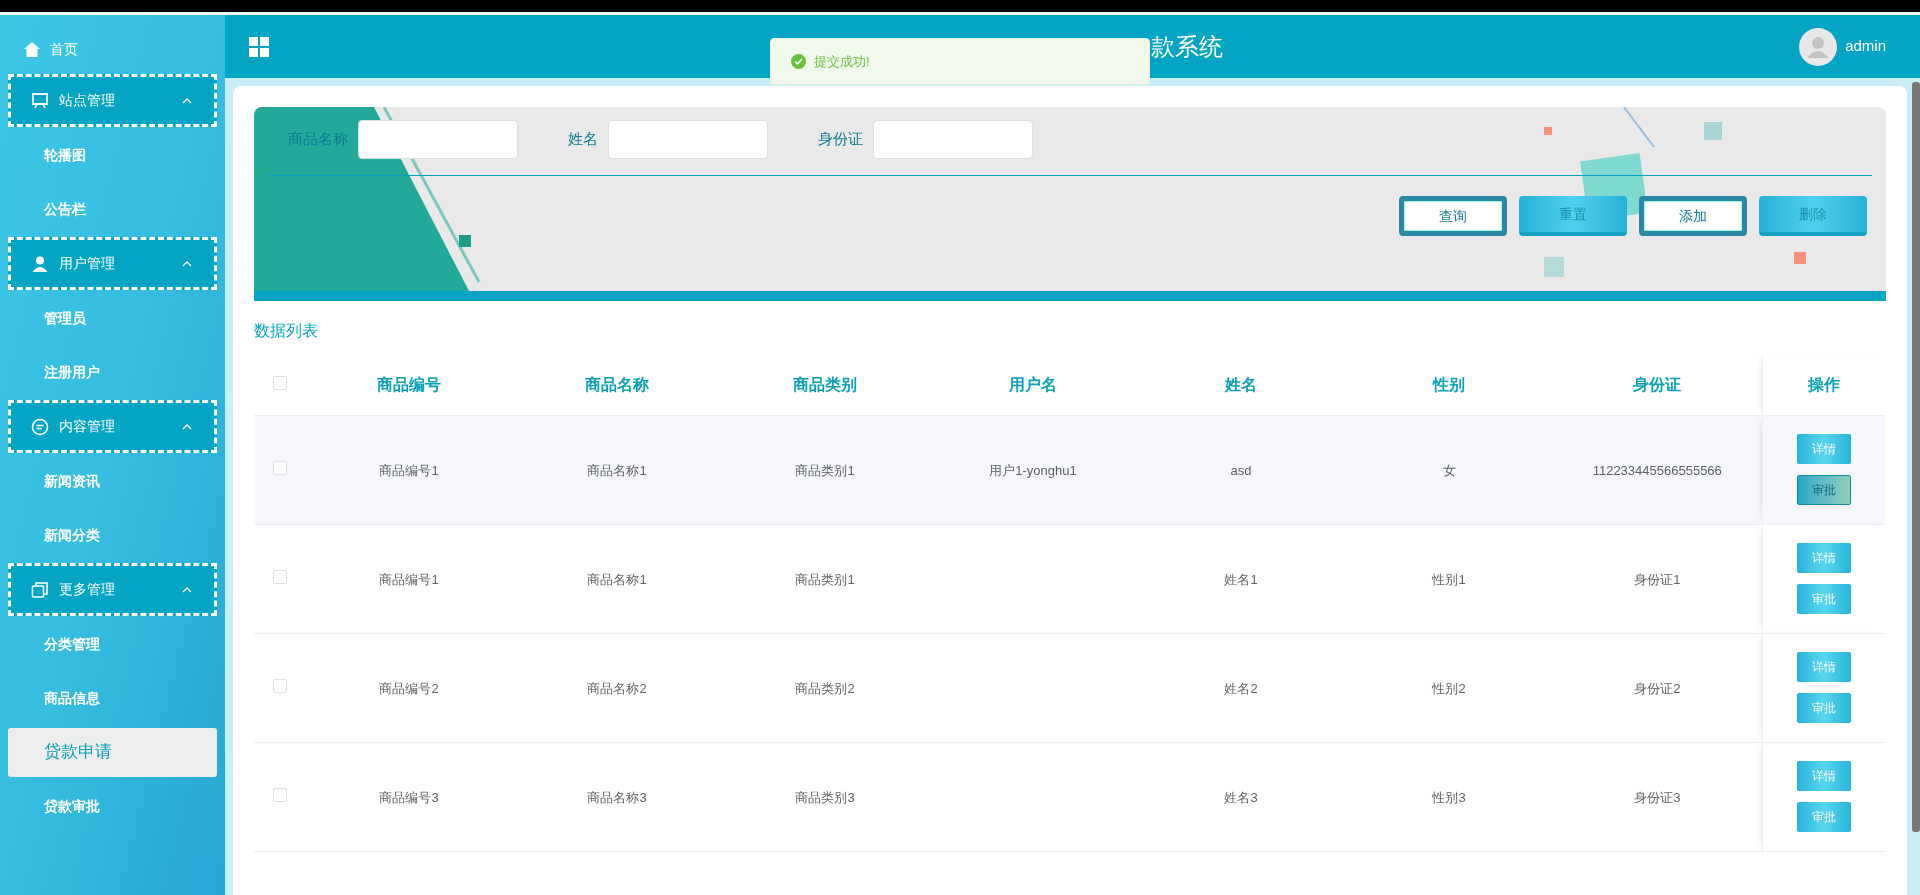 This screenshot has width=1920, height=895. Describe the element at coordinates (1865, 46) in the screenshot. I see `user-name: admin` at that location.